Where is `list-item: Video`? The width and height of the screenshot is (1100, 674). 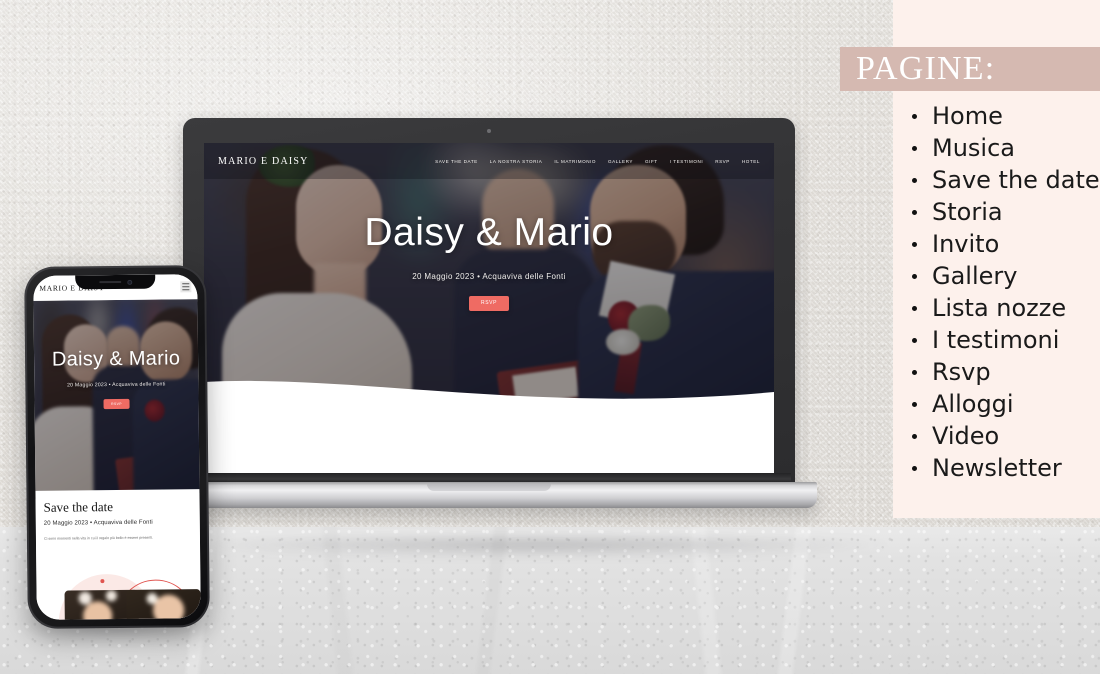 list-item: Video is located at coordinates (1003, 436).